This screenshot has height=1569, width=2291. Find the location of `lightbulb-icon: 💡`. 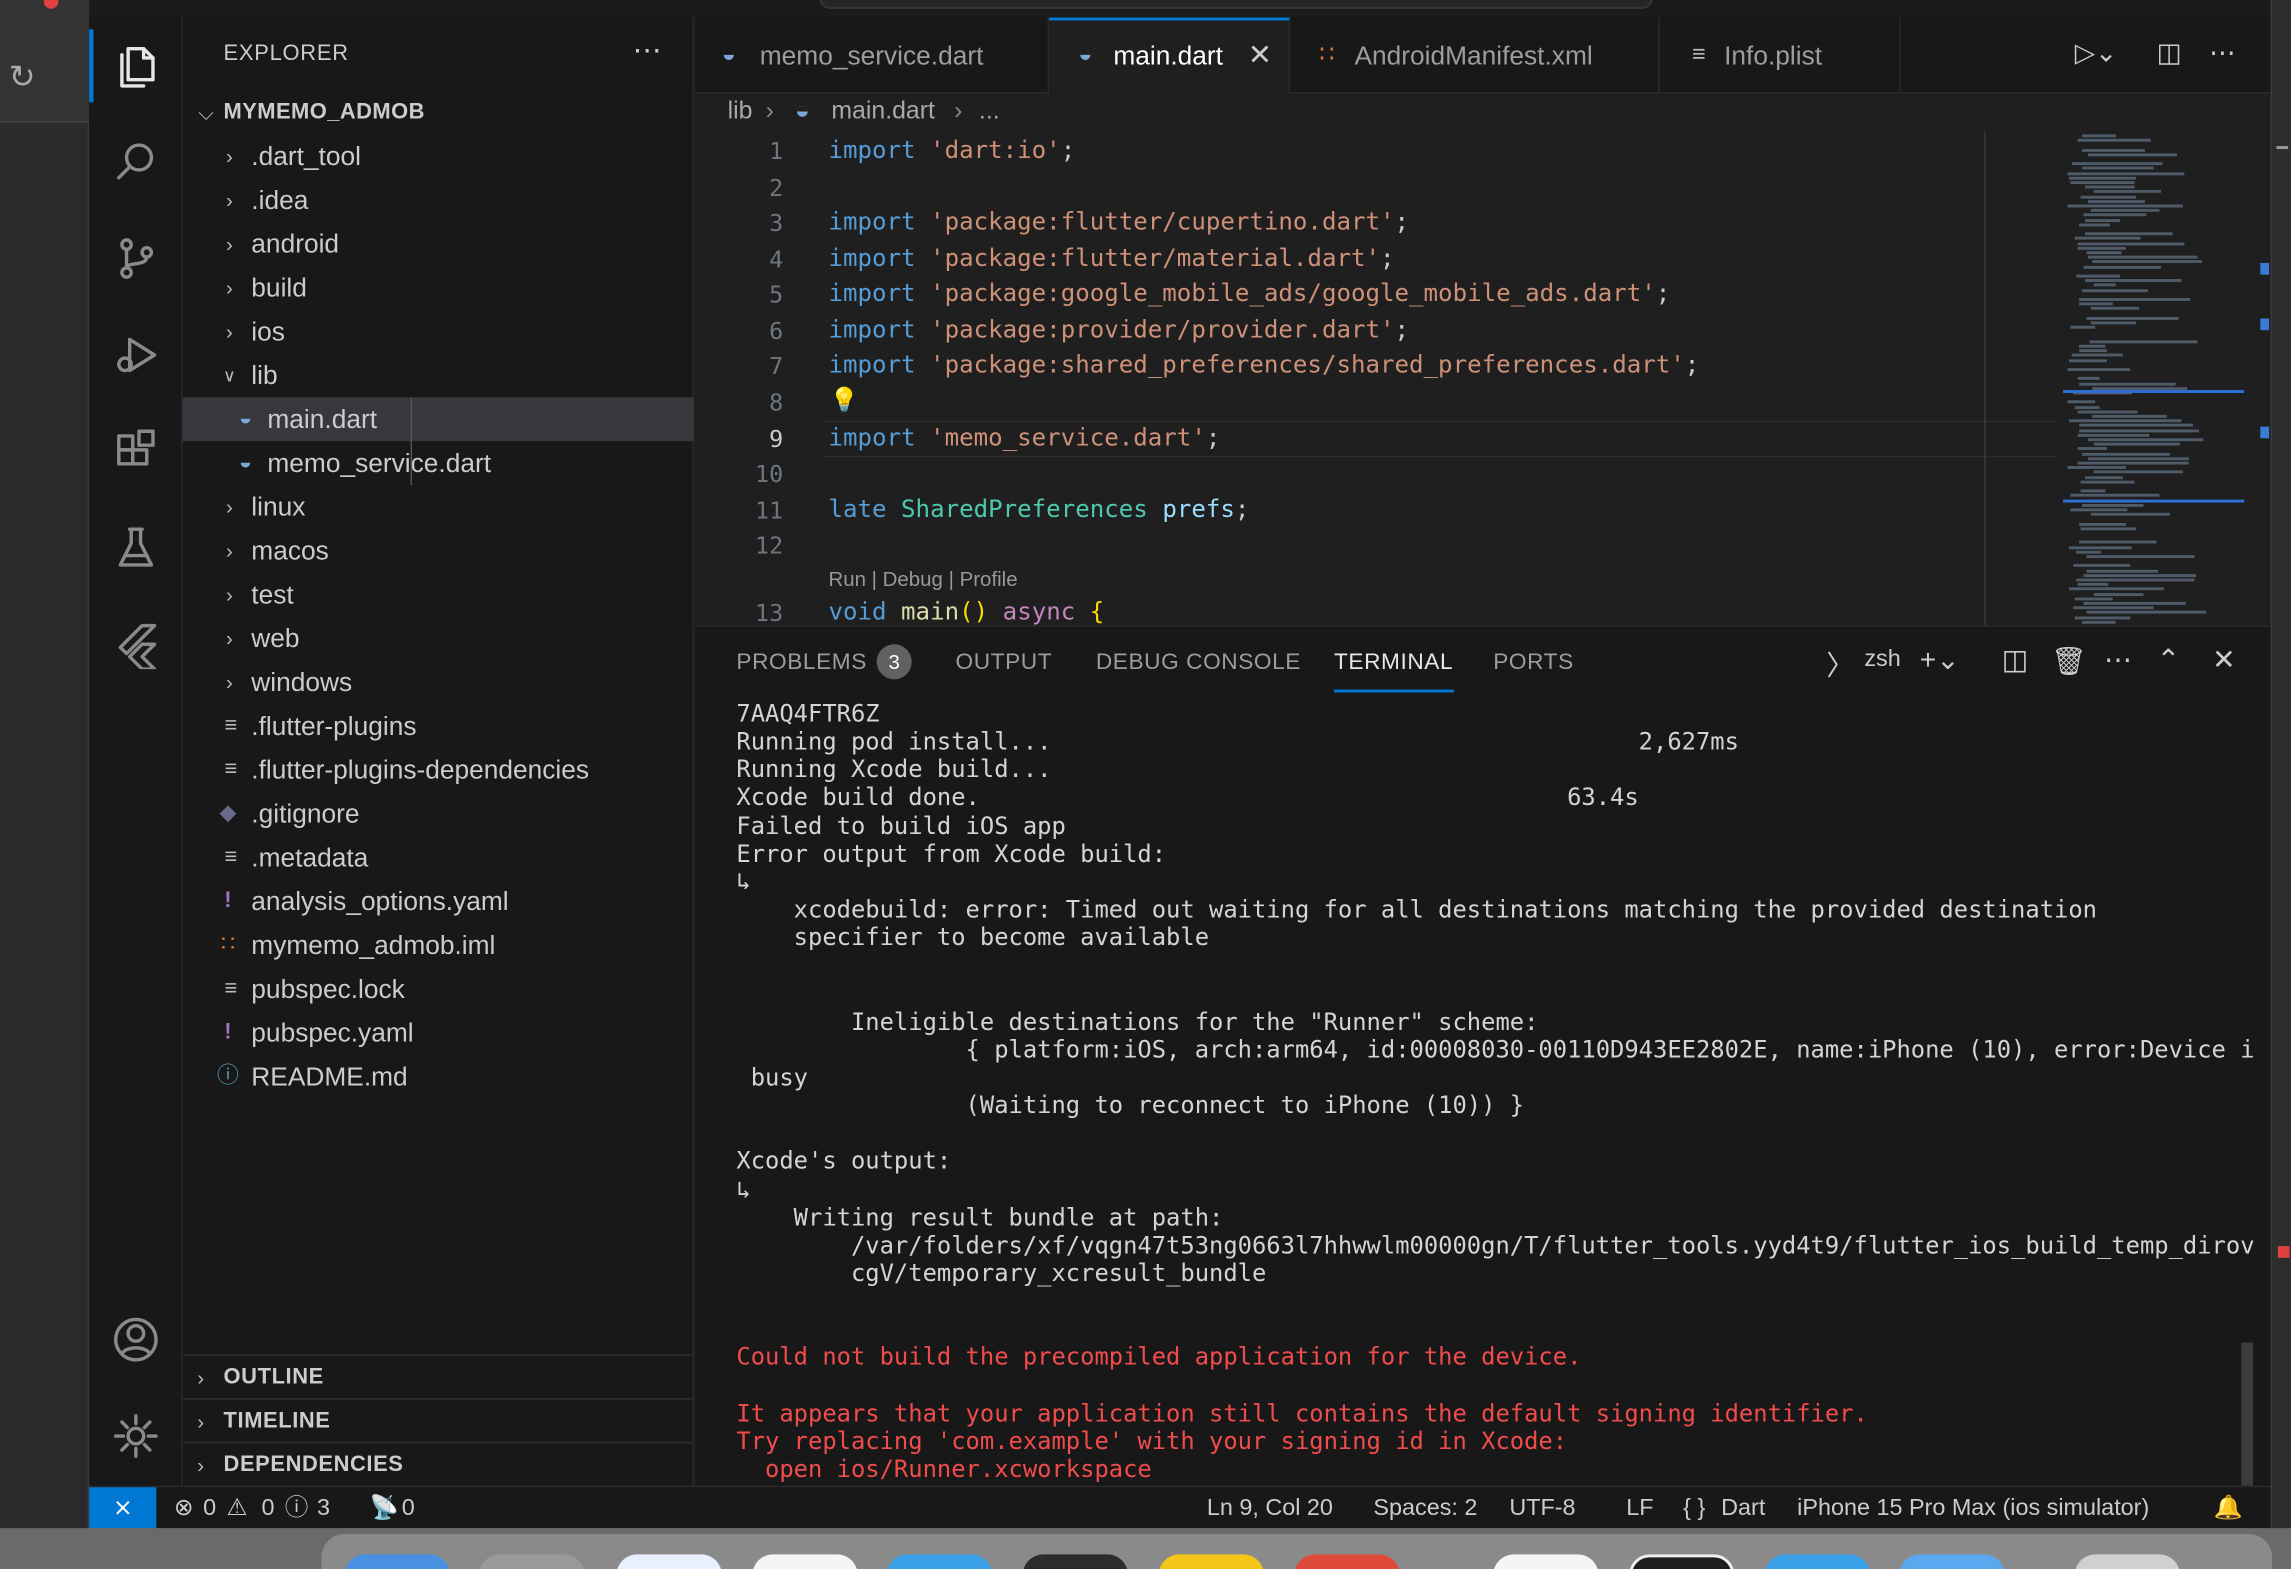

lightbulb-icon: 💡 is located at coordinates (844, 400).